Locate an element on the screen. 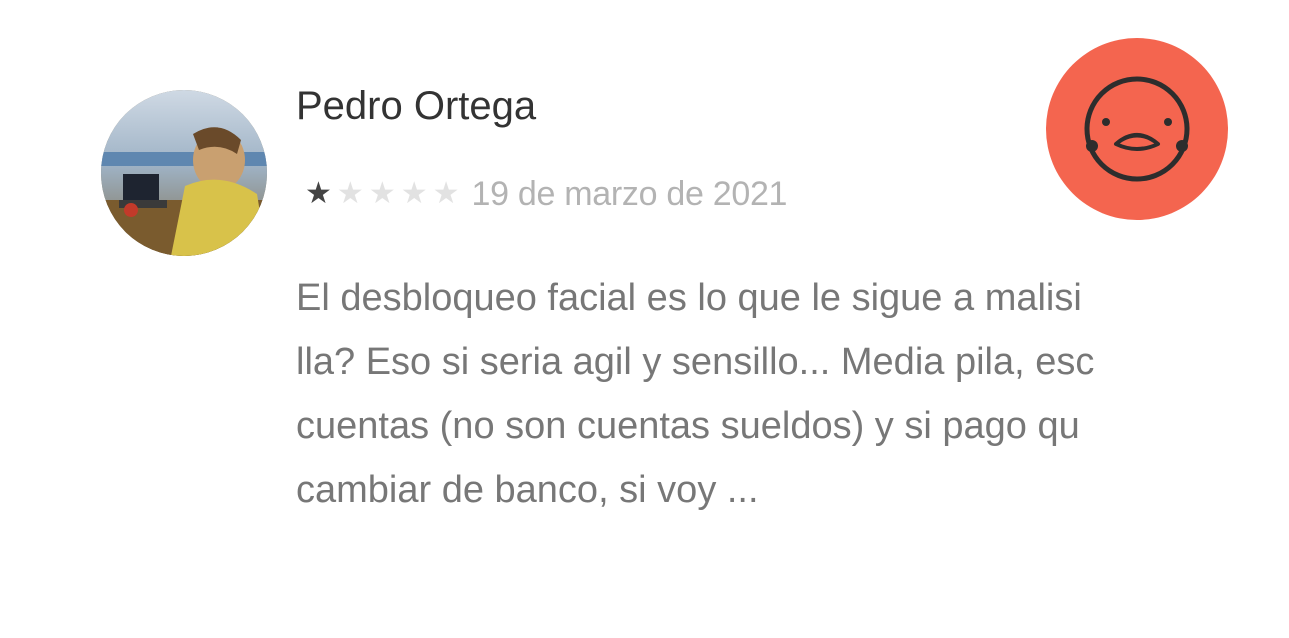 This screenshot has height=638, width=1289. star-rating: ★ ★ ★ ★ ★ is located at coordinates (382, 194).